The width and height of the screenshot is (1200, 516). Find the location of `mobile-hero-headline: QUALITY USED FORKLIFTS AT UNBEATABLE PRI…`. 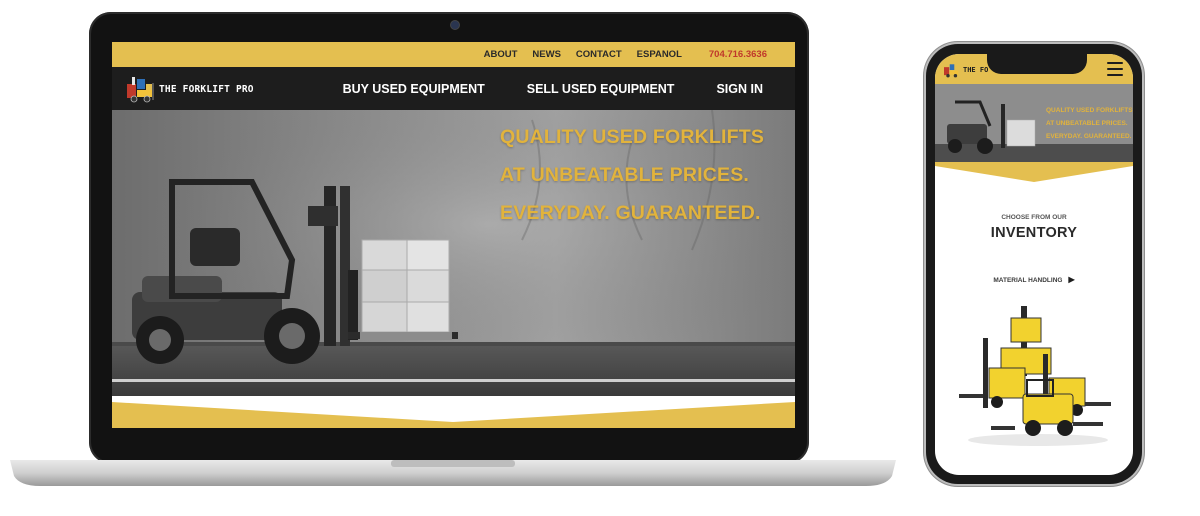

mobile-hero-headline: QUALITY USED FORKLIFTS AT UNBEATABLE PRI… is located at coordinates (1089, 123).